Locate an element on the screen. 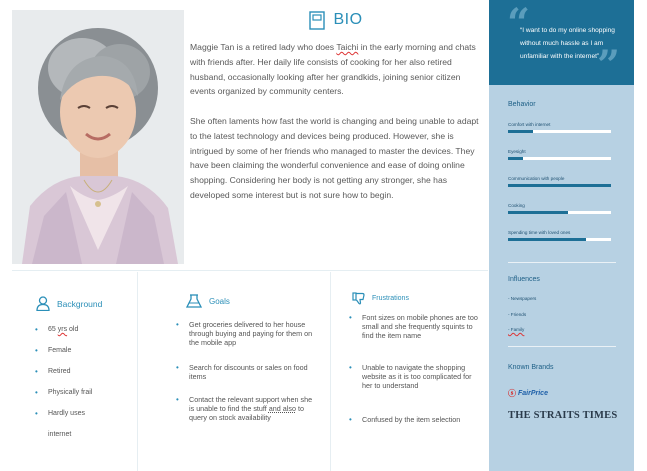 Image resolution: width=647 pixels, height=471 pixels. background-item: • Physically frail is located at coordinates (64, 392).